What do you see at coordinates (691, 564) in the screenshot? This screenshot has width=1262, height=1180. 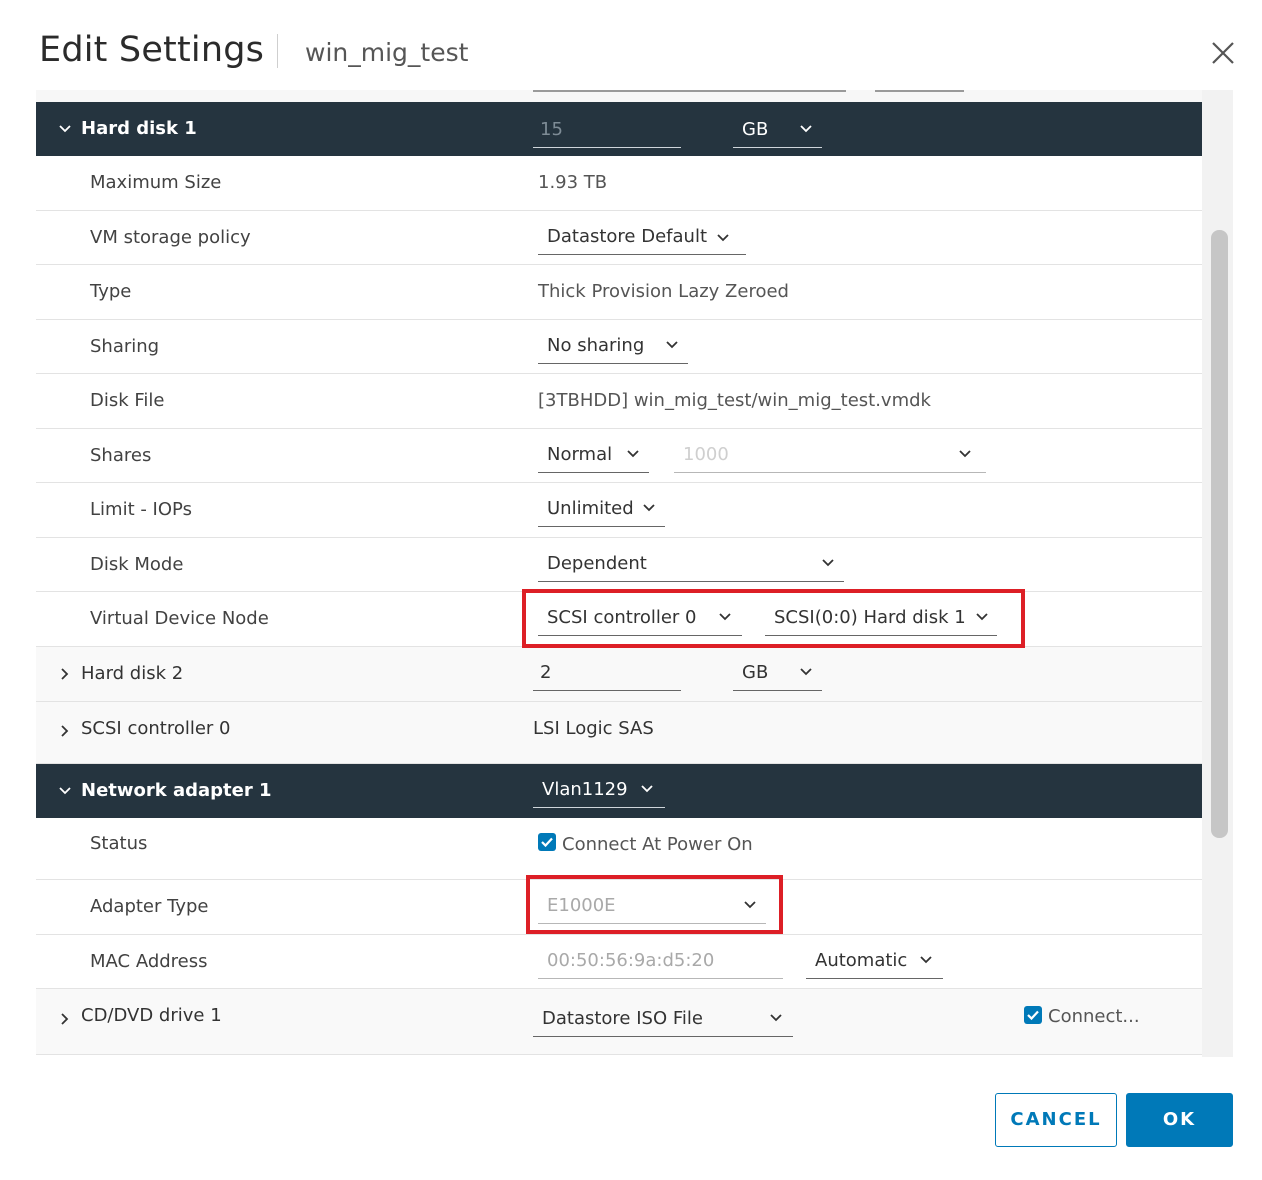 I see `disk-mode-select: Dependent` at bounding box center [691, 564].